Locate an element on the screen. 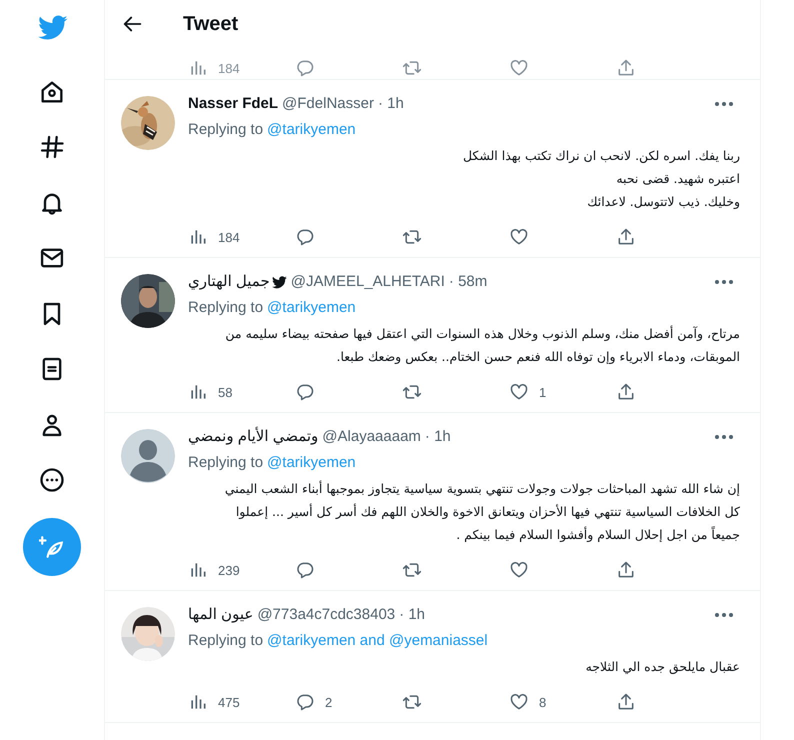  tweet-text: عقبال مايلحق جده الي الثلاجه is located at coordinates (662, 667).